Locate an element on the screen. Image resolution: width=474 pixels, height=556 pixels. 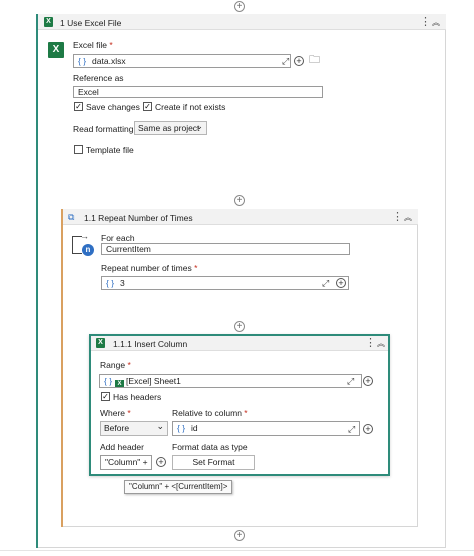
excel-file-field: { } data.xlsx is located at coordinates (182, 61).